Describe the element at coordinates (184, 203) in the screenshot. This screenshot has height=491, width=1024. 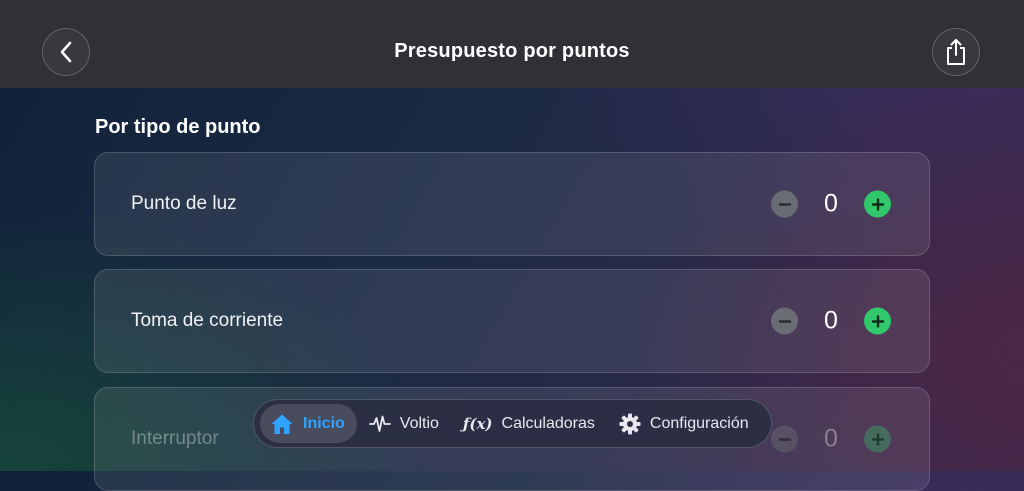
I see `point-label: Punto de luz` at that location.